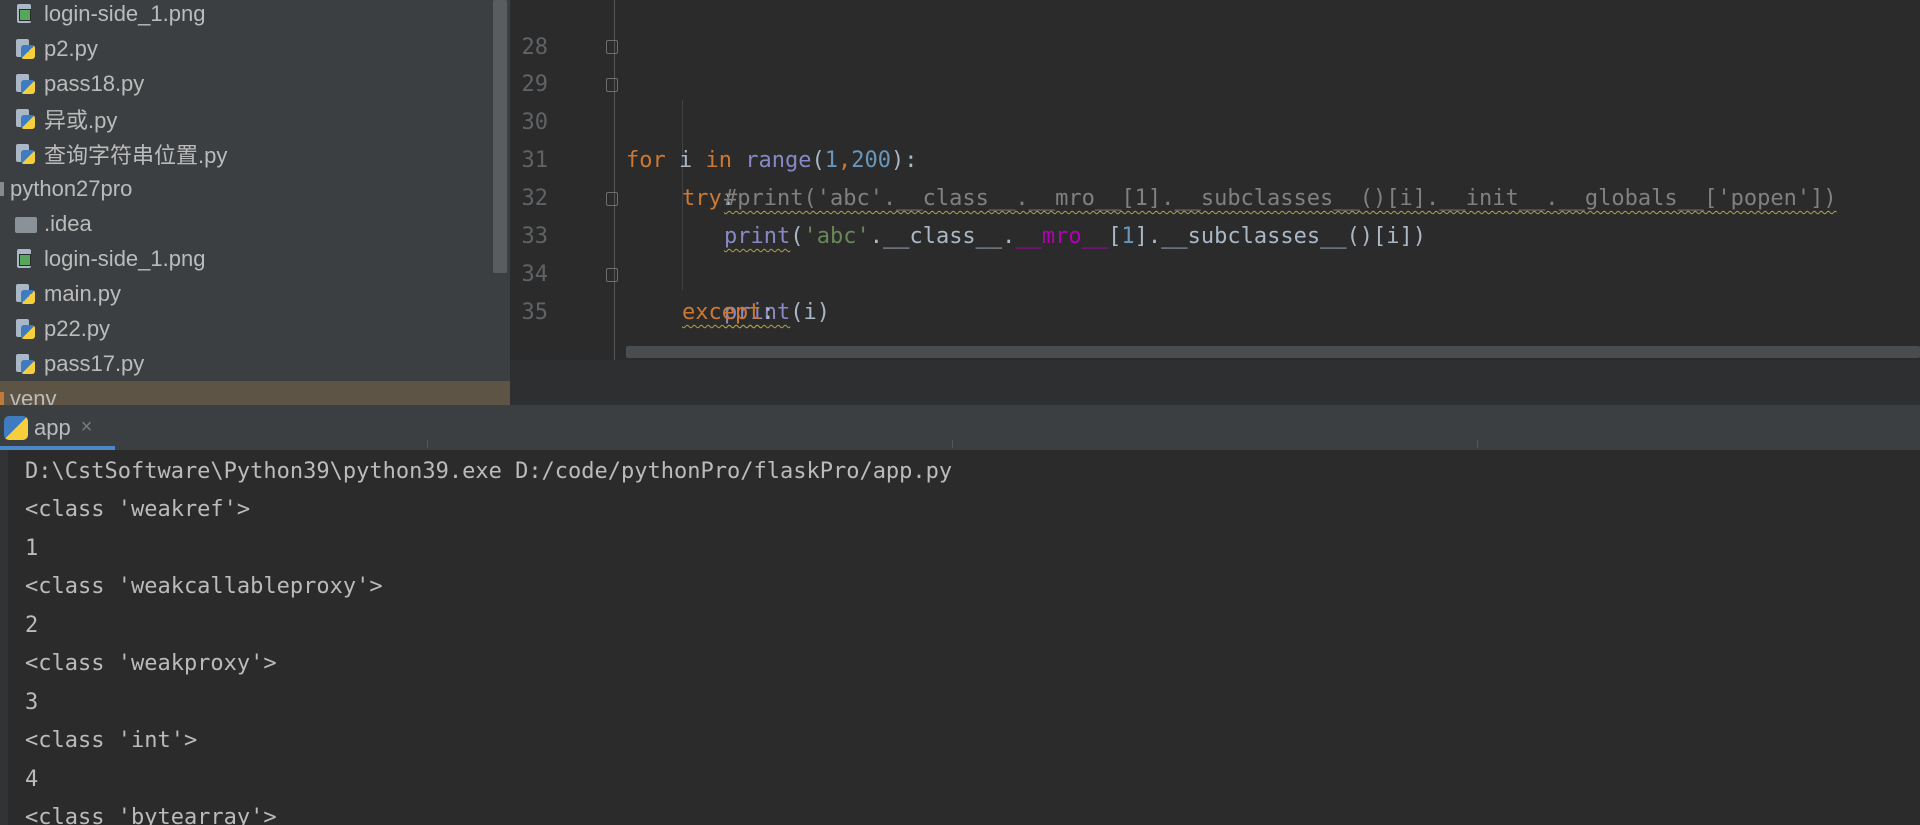  What do you see at coordinates (71, 48) in the screenshot?
I see `tree-item-label: p2.py` at bounding box center [71, 48].